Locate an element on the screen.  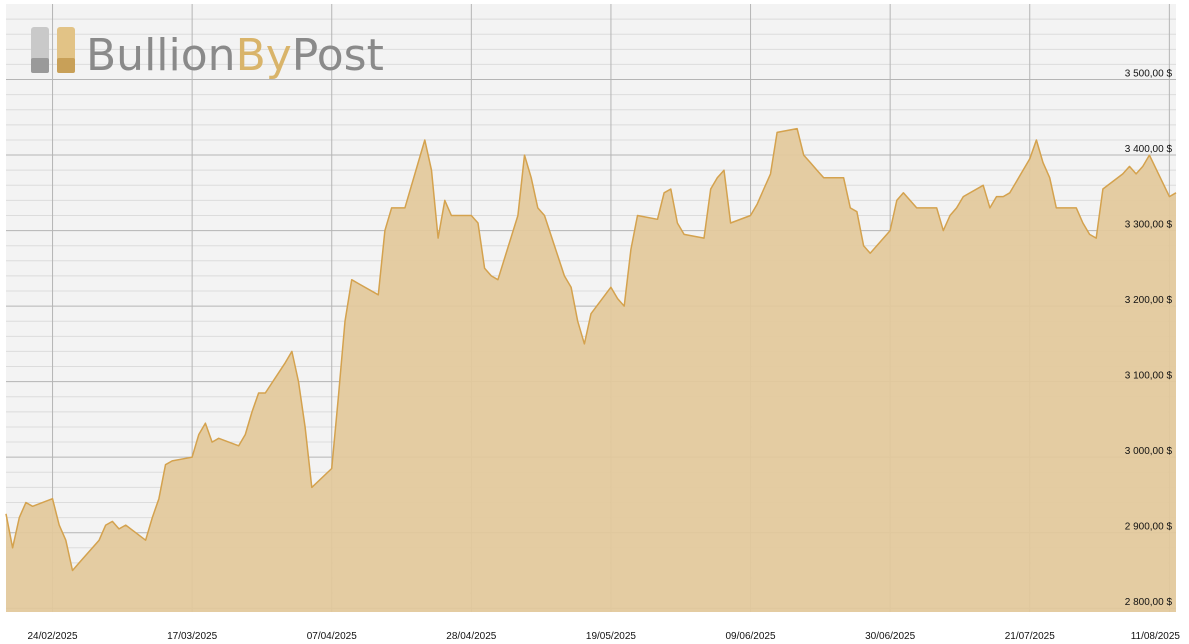
y-tick-label: 3 400,00 $ is located at coordinates (1149, 149).